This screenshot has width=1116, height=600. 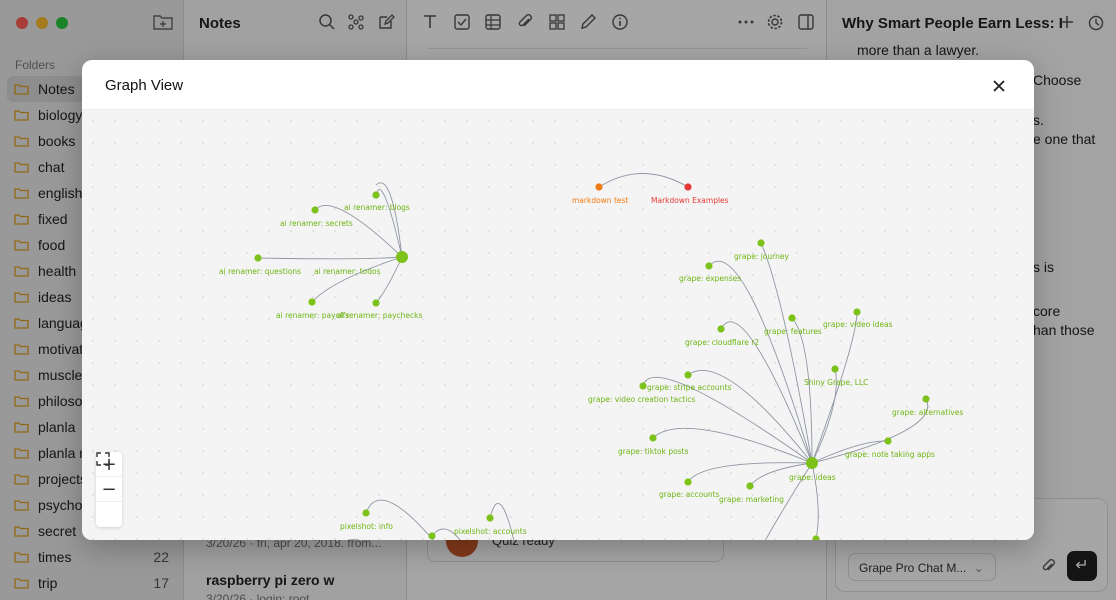 I want to click on graph-node-label: pixelshot: info, so click(x=366, y=526).